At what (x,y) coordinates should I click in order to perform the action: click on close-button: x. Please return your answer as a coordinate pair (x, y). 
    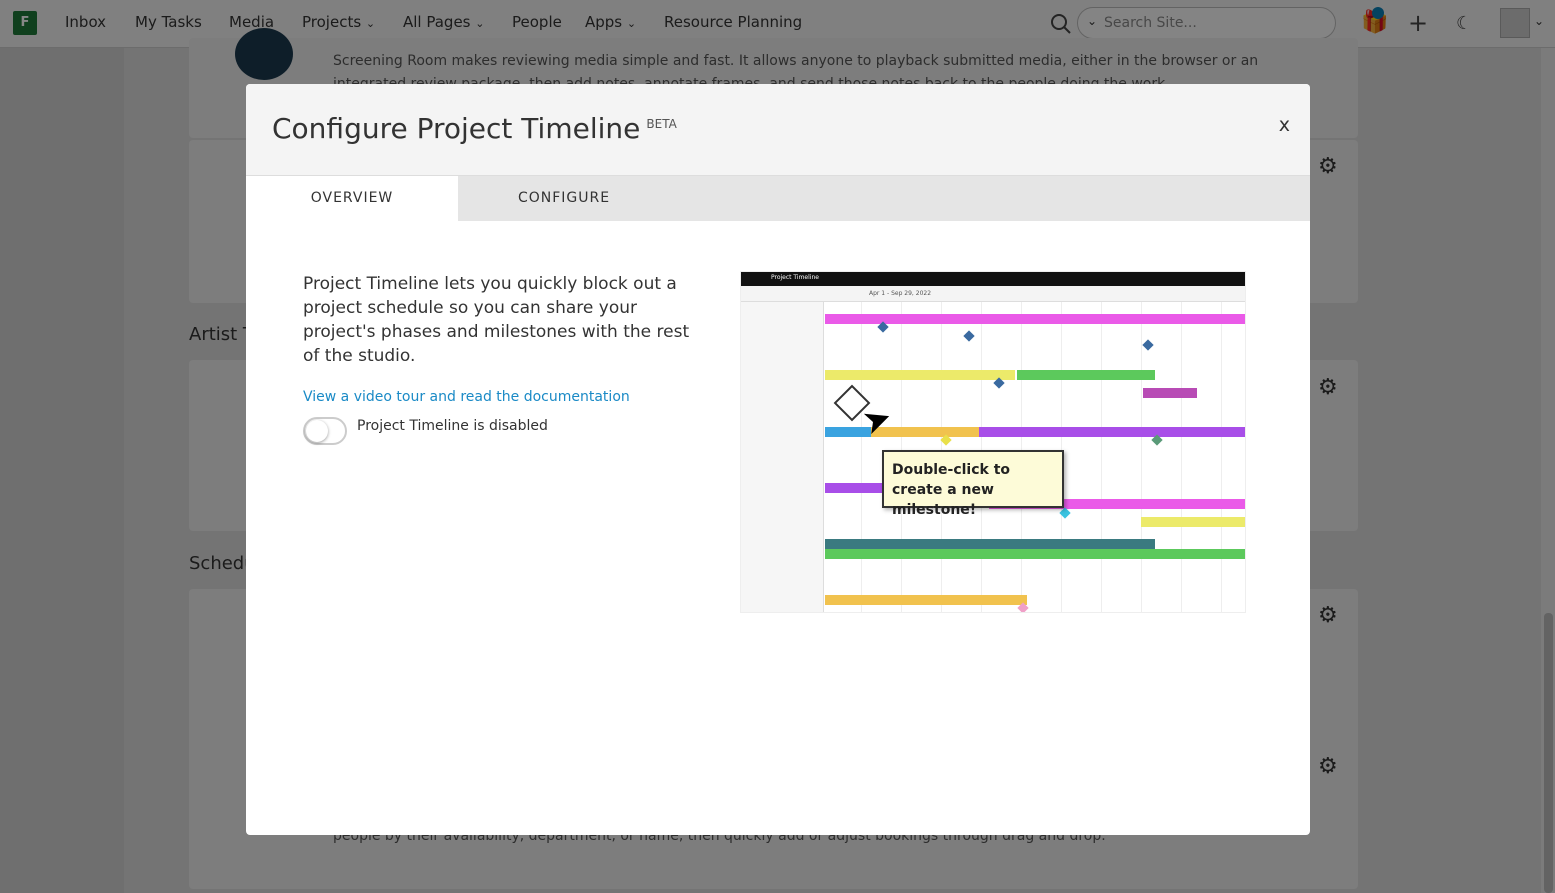
    Looking at the image, I should click on (1284, 125).